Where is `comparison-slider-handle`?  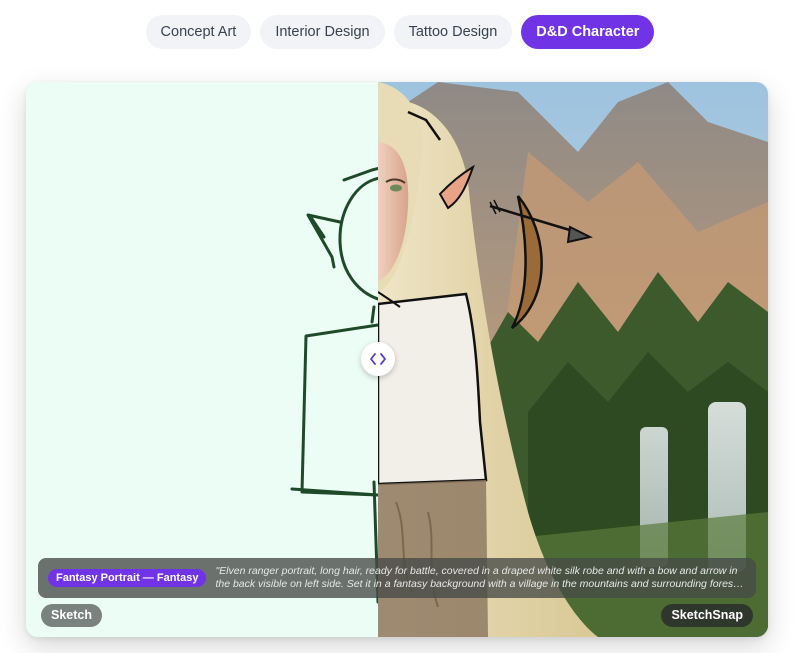 comparison-slider-handle is located at coordinates (378, 359).